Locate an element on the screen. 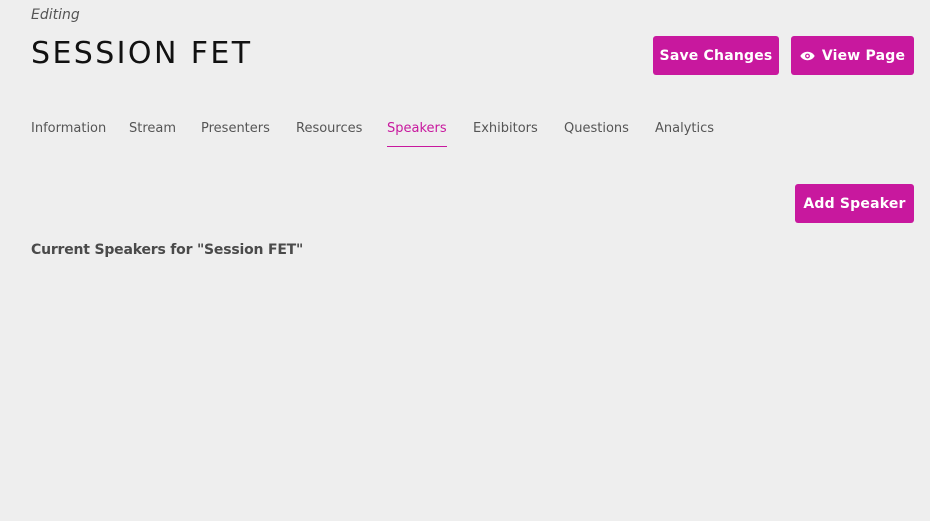  eye-icon is located at coordinates (807, 55).